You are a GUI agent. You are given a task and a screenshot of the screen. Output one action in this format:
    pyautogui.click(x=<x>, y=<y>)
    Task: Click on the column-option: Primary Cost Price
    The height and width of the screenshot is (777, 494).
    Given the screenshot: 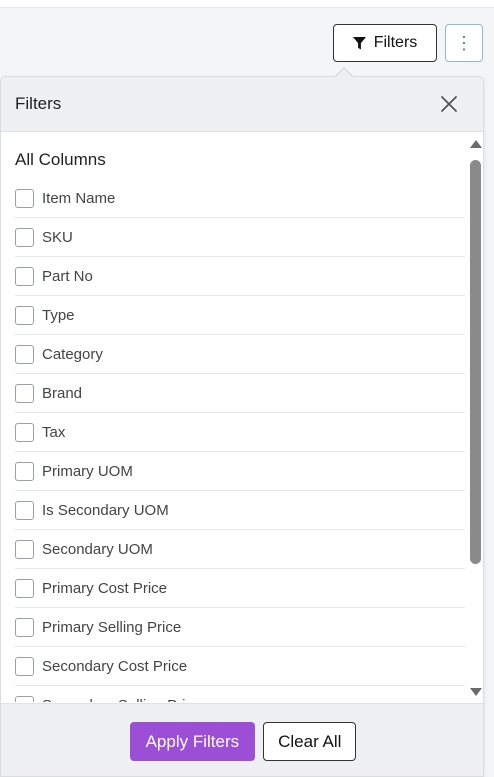 What is the action you would take?
    pyautogui.click(x=240, y=588)
    